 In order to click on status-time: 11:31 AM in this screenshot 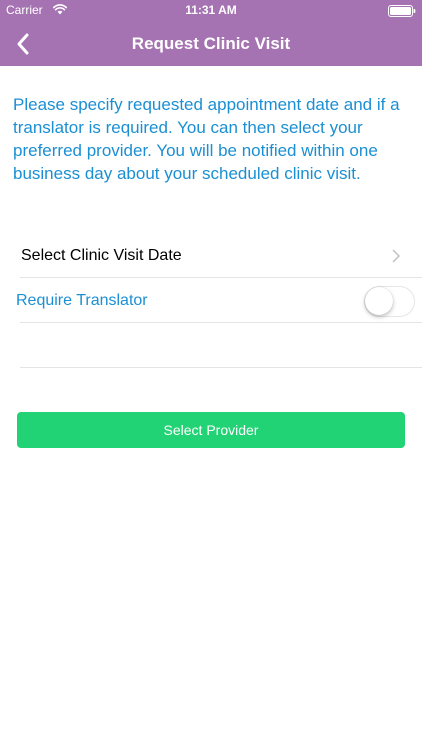, I will do `click(211, 10)`.